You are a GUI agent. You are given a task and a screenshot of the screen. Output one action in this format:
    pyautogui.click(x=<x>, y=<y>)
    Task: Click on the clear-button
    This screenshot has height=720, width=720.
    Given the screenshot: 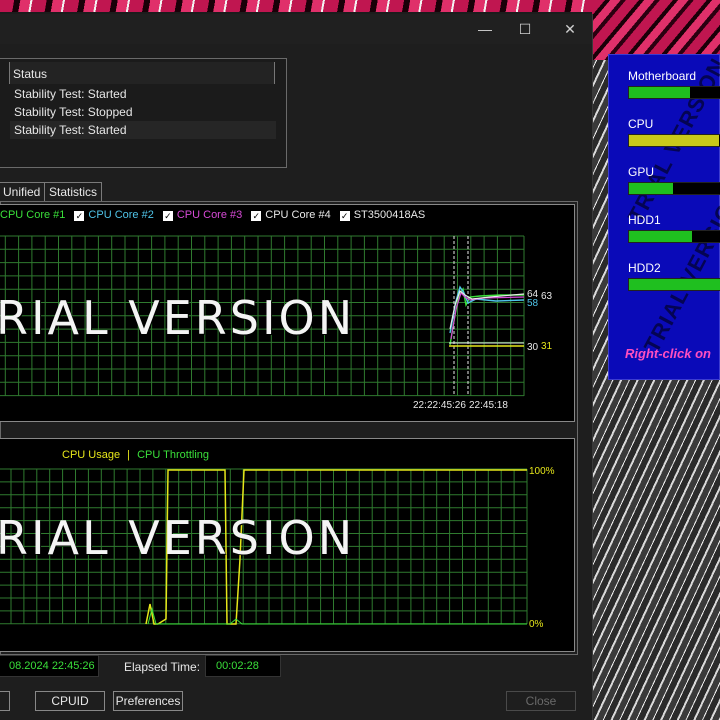 What is the action you would take?
    pyautogui.click(x=5, y=701)
    